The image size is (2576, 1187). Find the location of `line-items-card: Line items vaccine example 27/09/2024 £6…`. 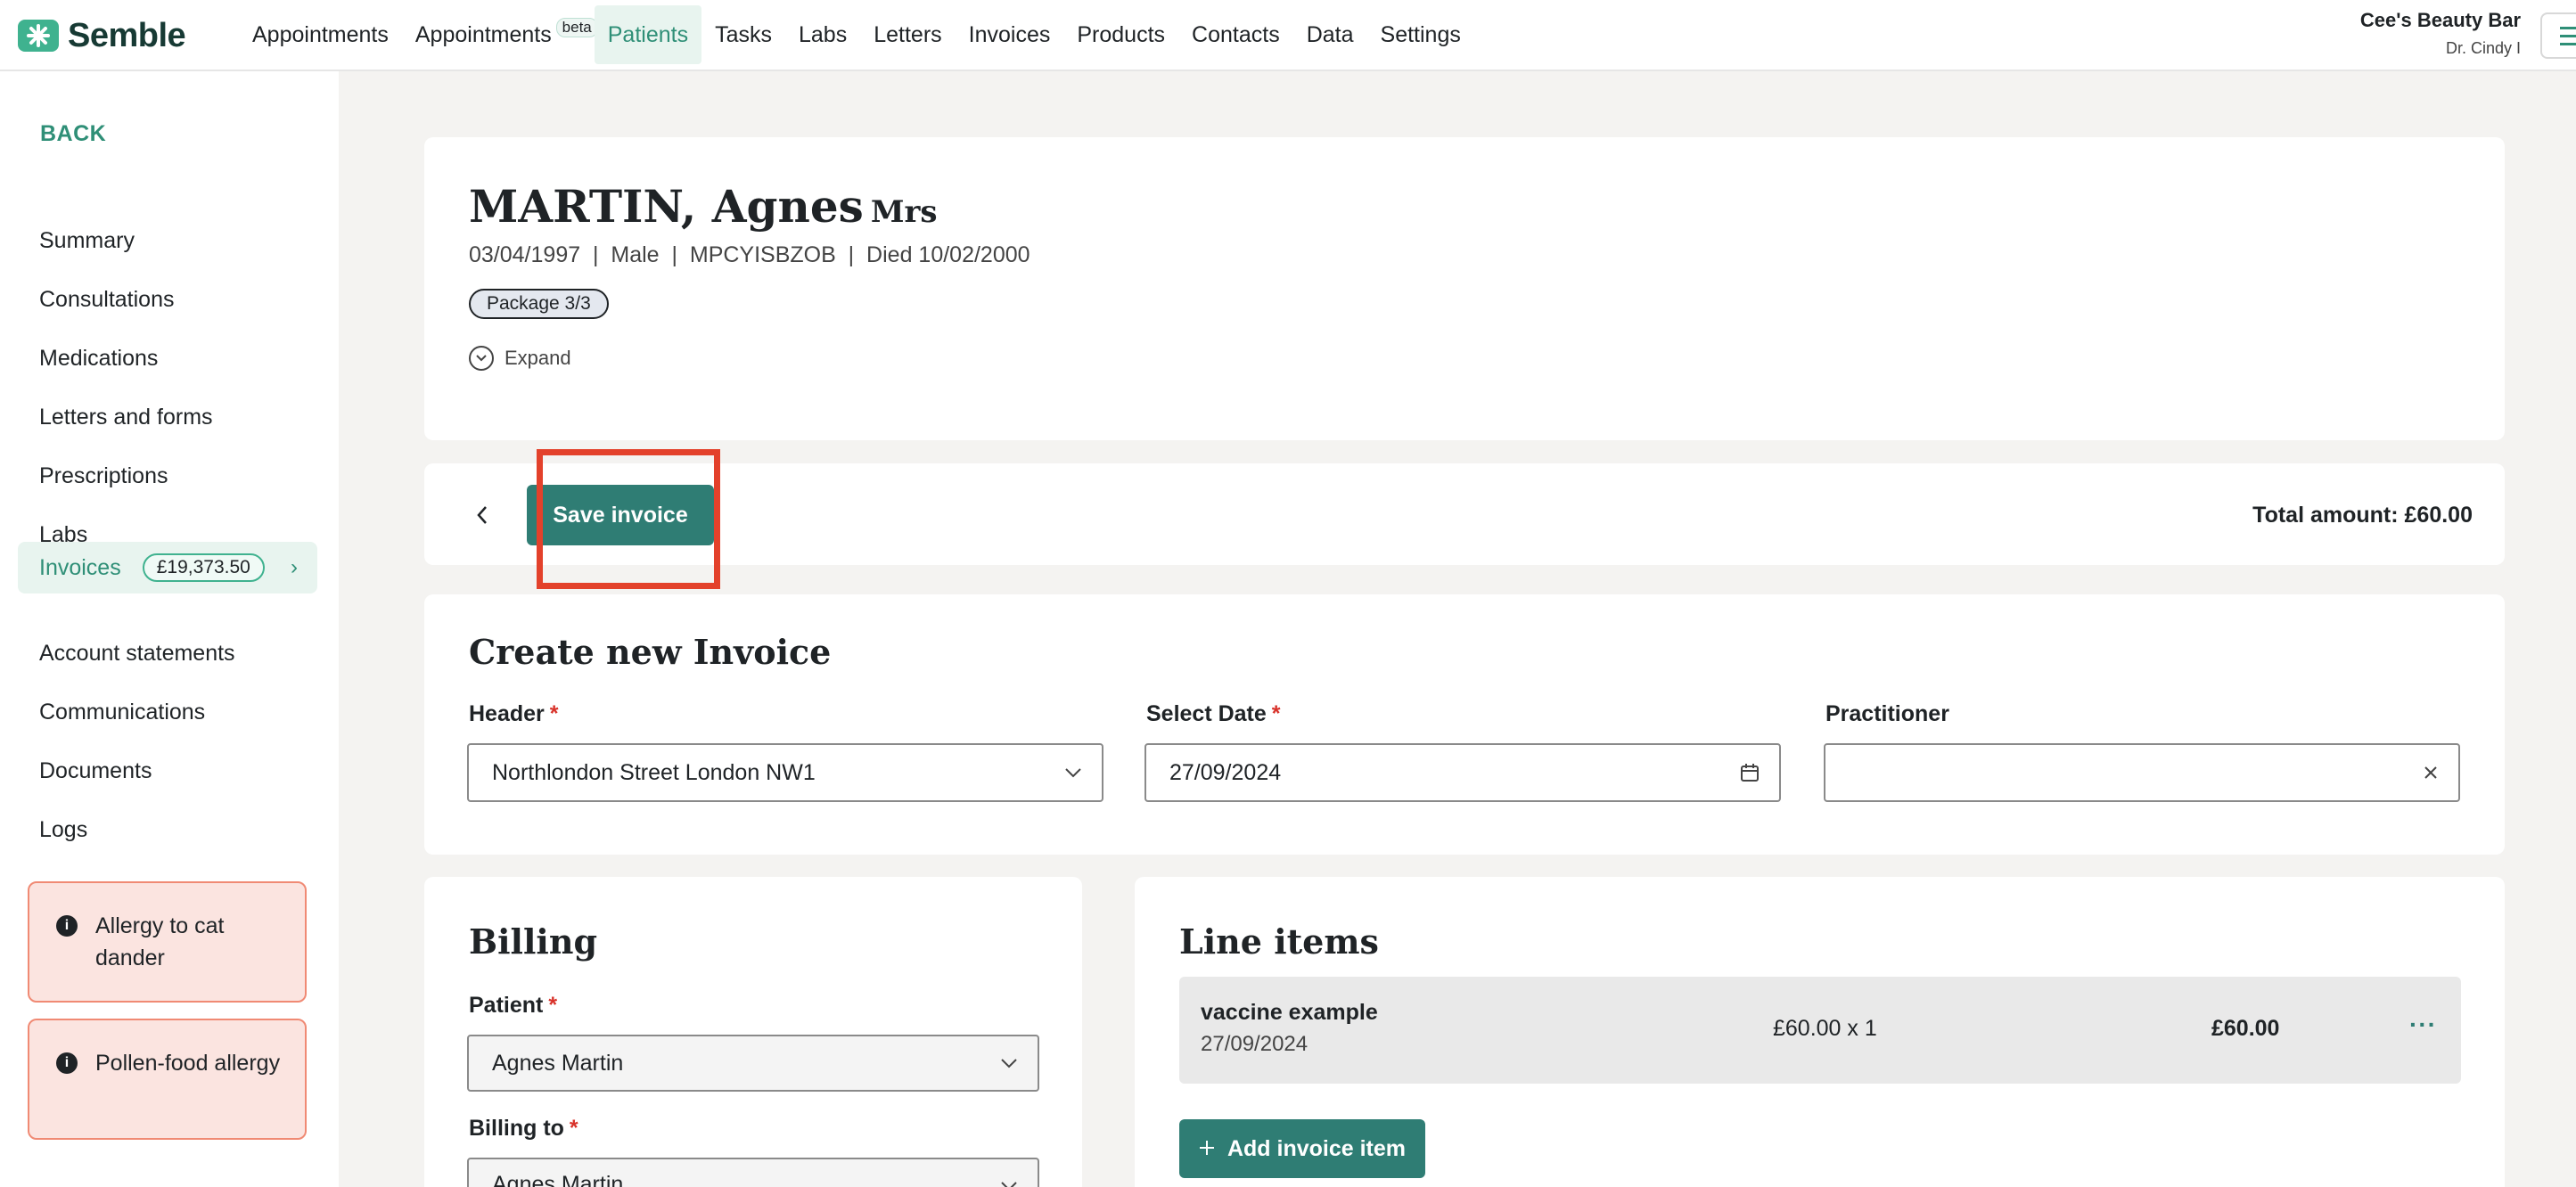

line-items-card: Line items vaccine example 27/09/2024 £6… is located at coordinates (1820, 1032).